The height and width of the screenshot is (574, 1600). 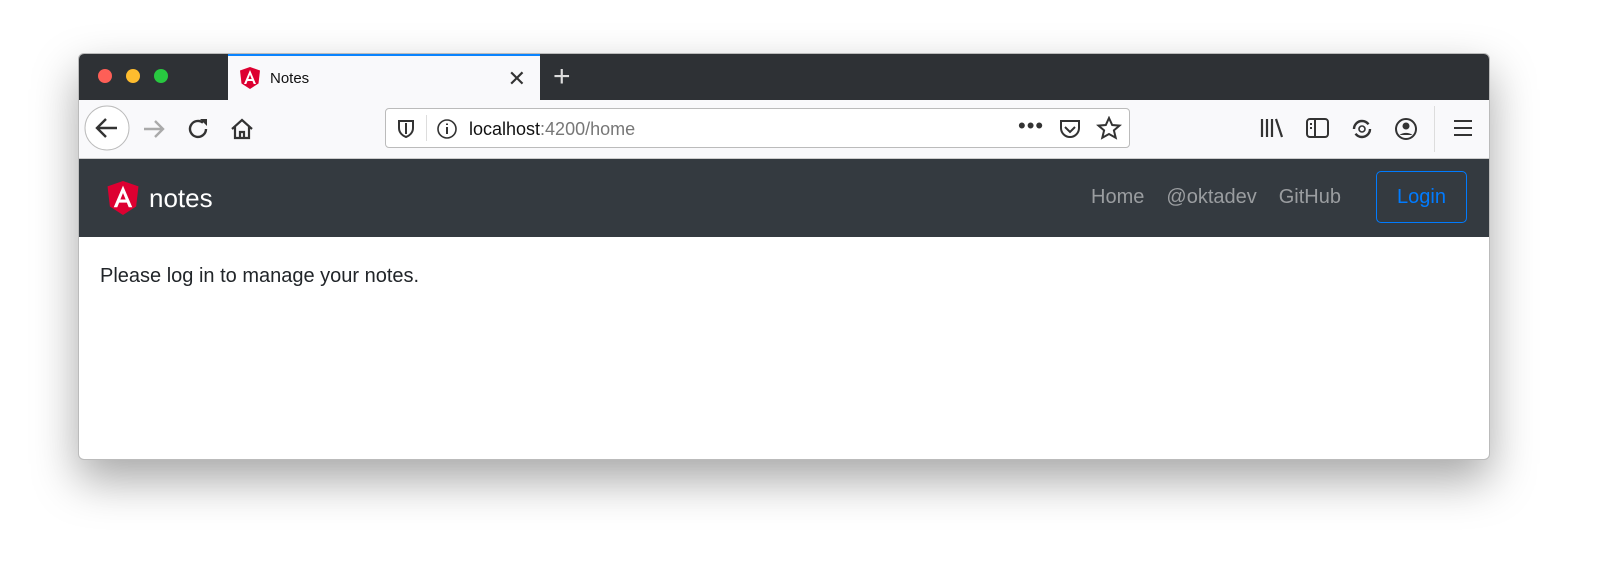 What do you see at coordinates (1406, 129) in the screenshot?
I see `account-icon` at bounding box center [1406, 129].